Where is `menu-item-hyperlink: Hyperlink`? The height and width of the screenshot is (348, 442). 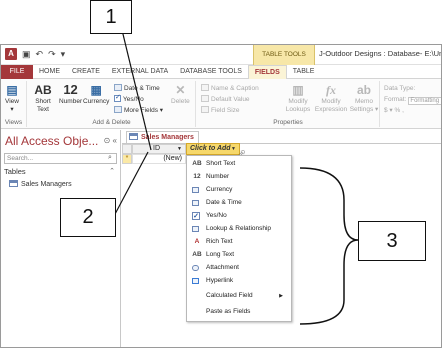 menu-item-hyperlink: Hyperlink is located at coordinates (239, 281).